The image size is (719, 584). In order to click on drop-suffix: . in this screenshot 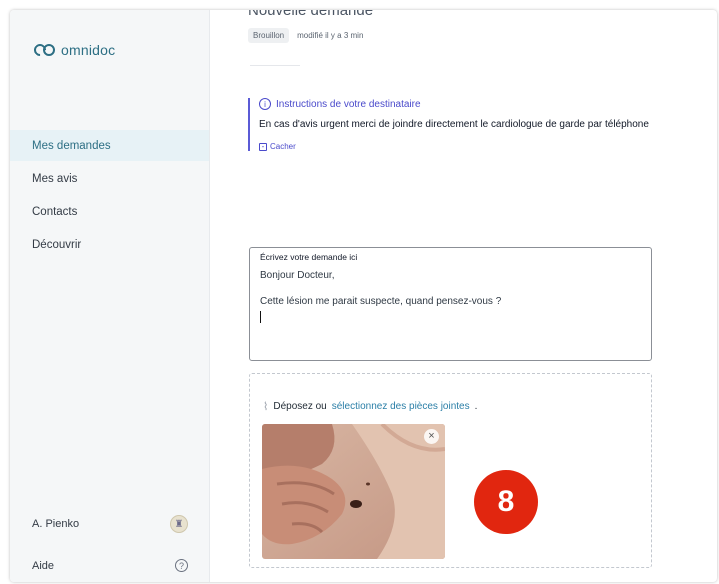, I will do `click(476, 406)`.